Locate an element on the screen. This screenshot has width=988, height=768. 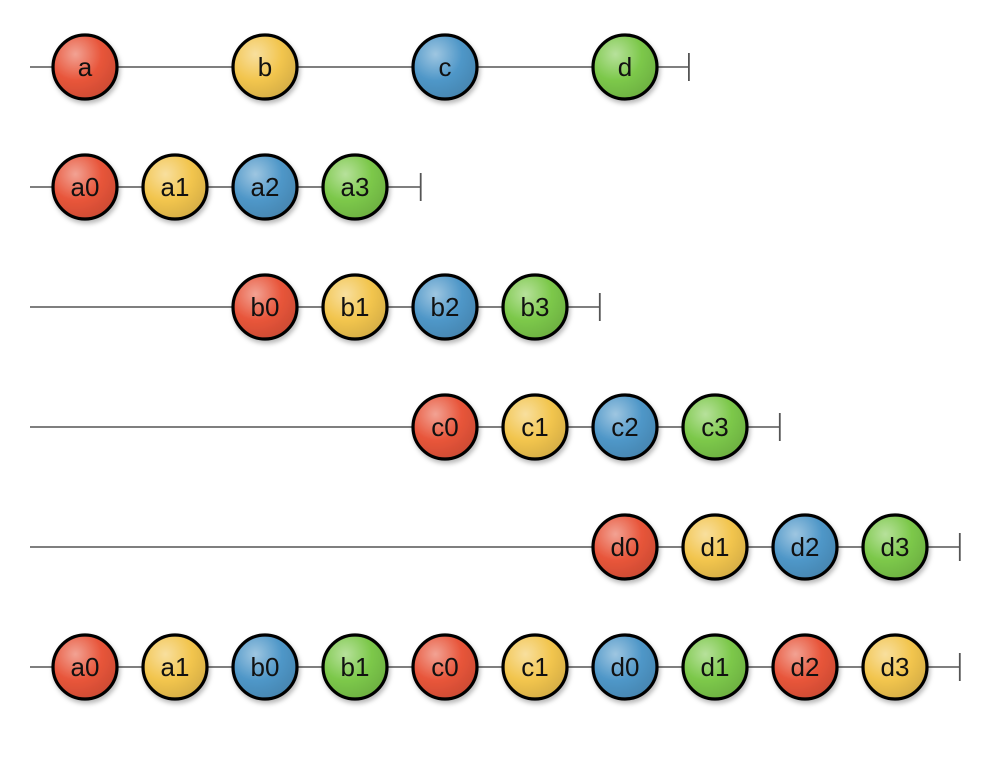
marble-label: b2 is located at coordinates (445, 307).